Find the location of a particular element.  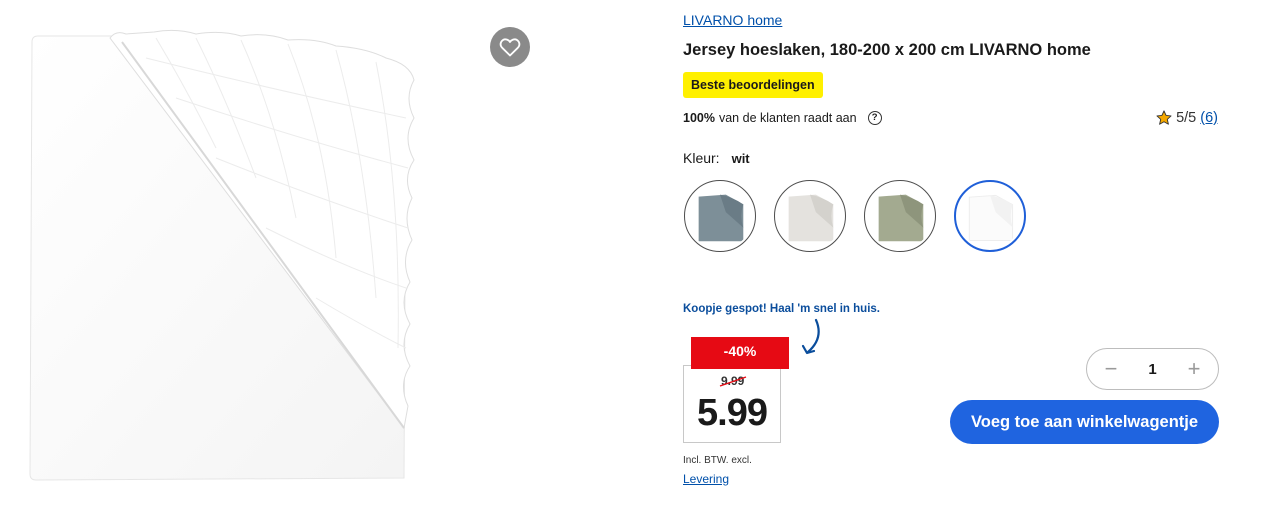

color-swatch-wit is located at coordinates (990, 216).